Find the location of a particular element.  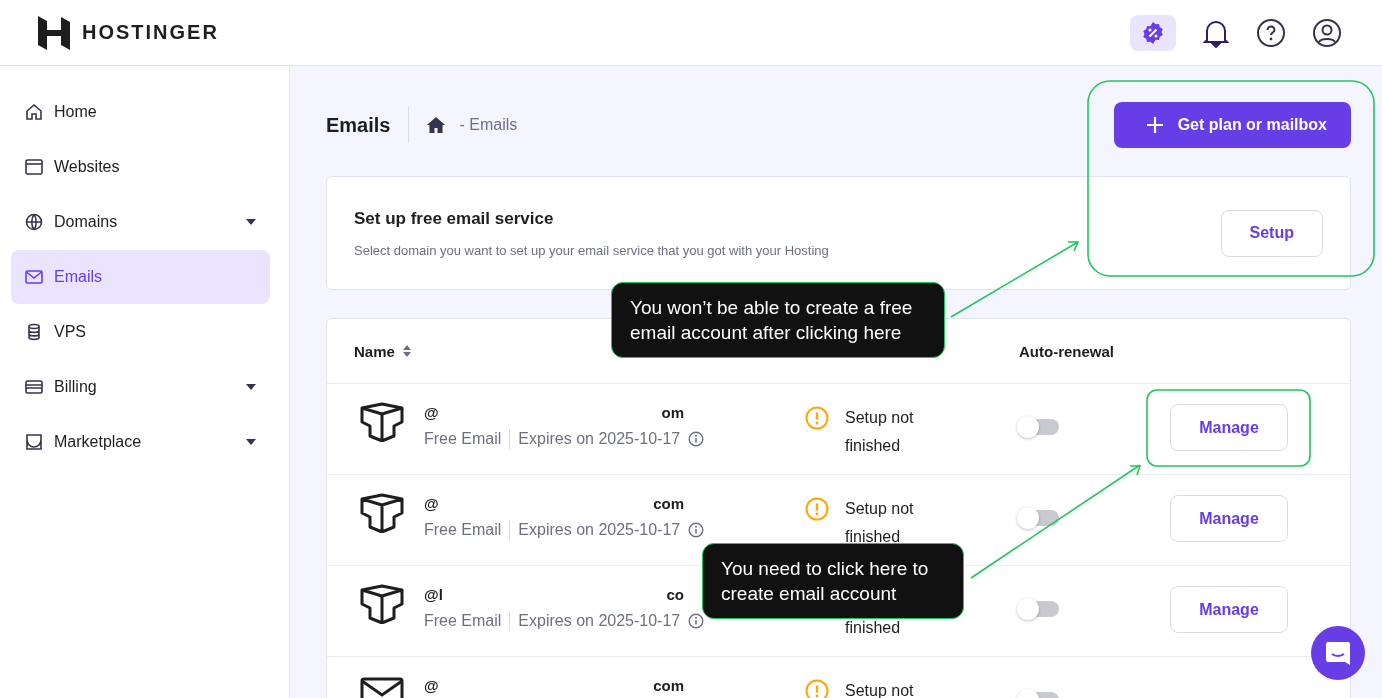

column-header: Name is located at coordinates (374, 351).